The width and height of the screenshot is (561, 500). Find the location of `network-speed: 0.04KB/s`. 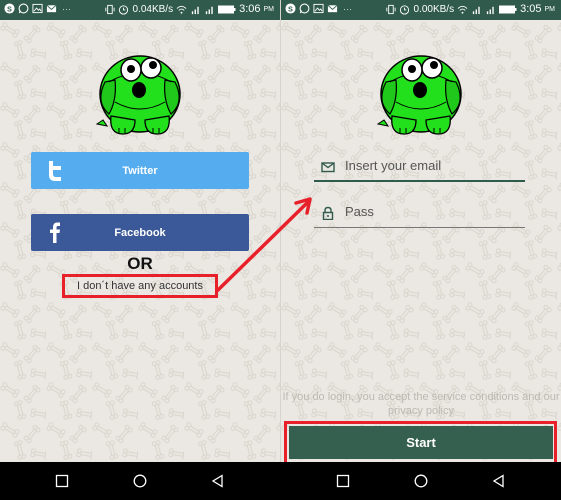

network-speed: 0.04KB/s is located at coordinates (153, 9).